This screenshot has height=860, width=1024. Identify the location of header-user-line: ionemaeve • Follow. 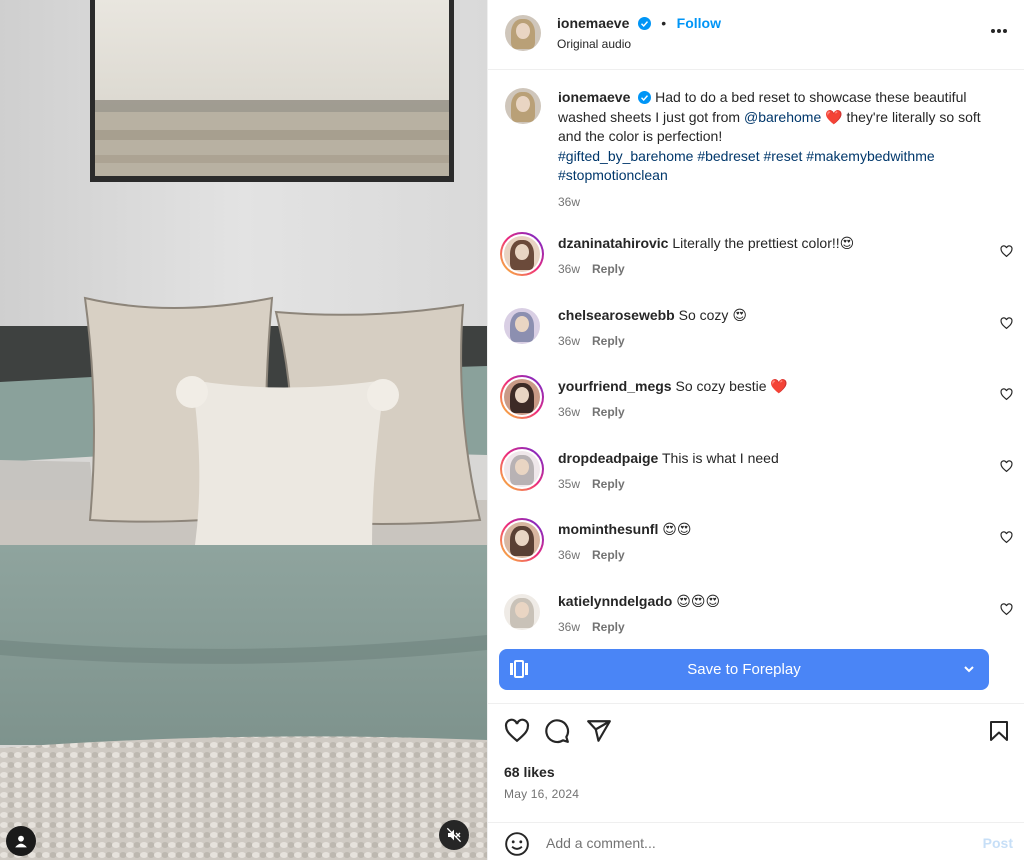
(639, 24).